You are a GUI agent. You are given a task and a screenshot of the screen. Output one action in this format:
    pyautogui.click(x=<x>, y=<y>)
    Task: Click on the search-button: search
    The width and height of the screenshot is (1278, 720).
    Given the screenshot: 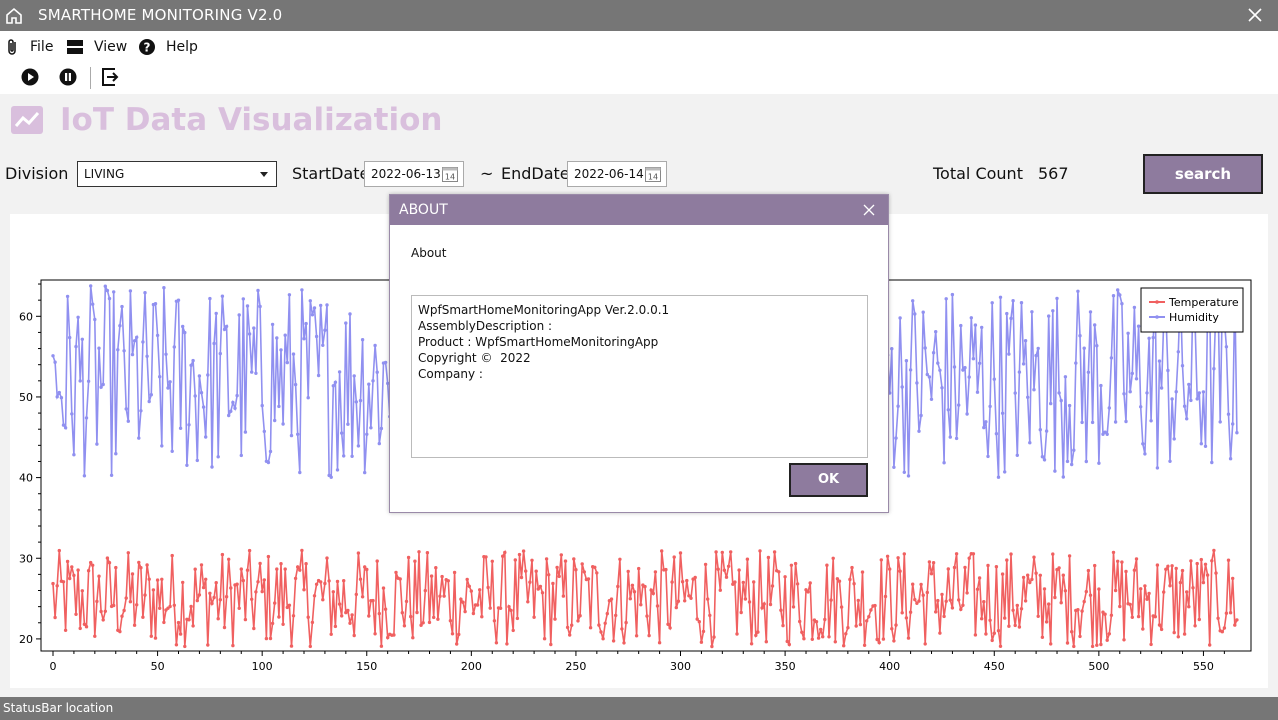 What is the action you would take?
    pyautogui.click(x=1203, y=174)
    